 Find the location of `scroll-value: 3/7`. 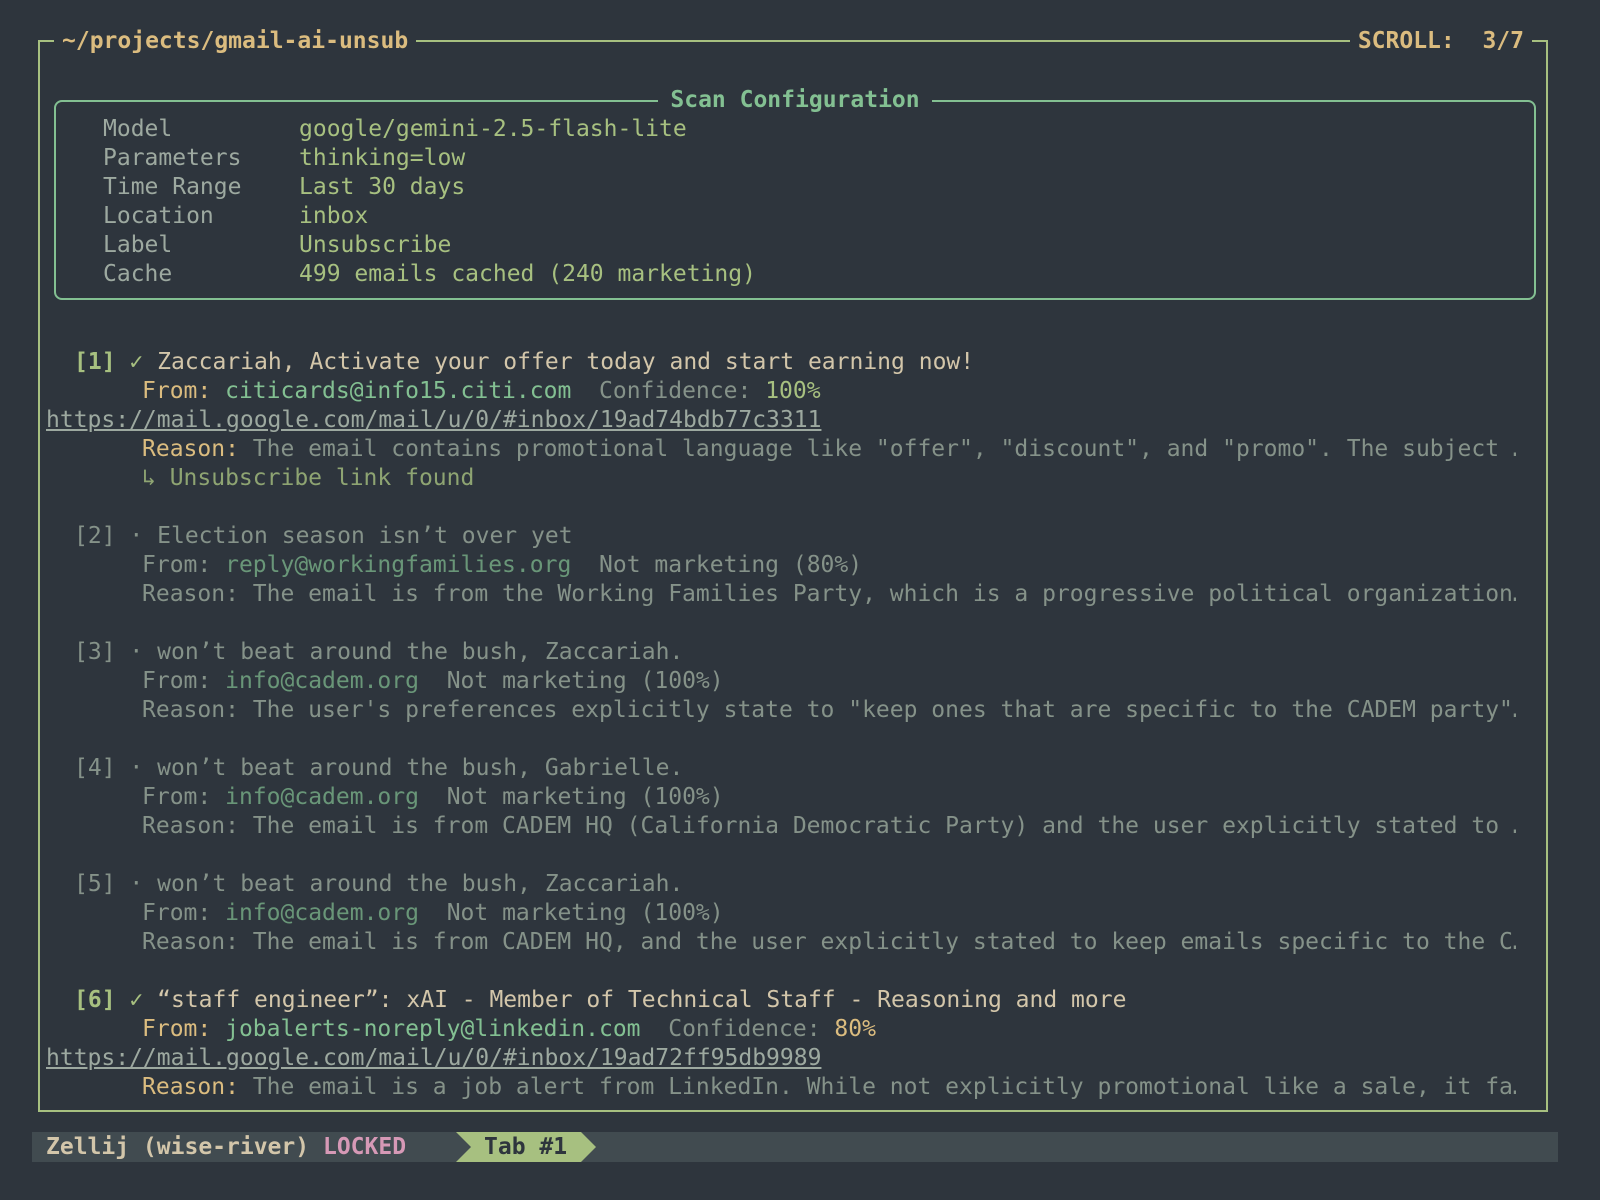

scroll-value: 3/7 is located at coordinates (1503, 41).